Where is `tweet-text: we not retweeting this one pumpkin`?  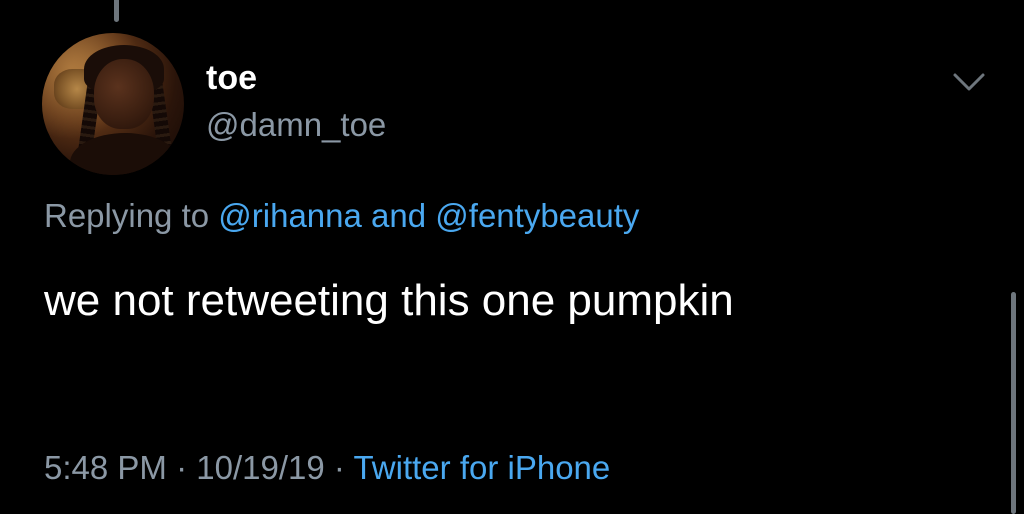 tweet-text: we not retweeting this one pumpkin is located at coordinates (389, 300).